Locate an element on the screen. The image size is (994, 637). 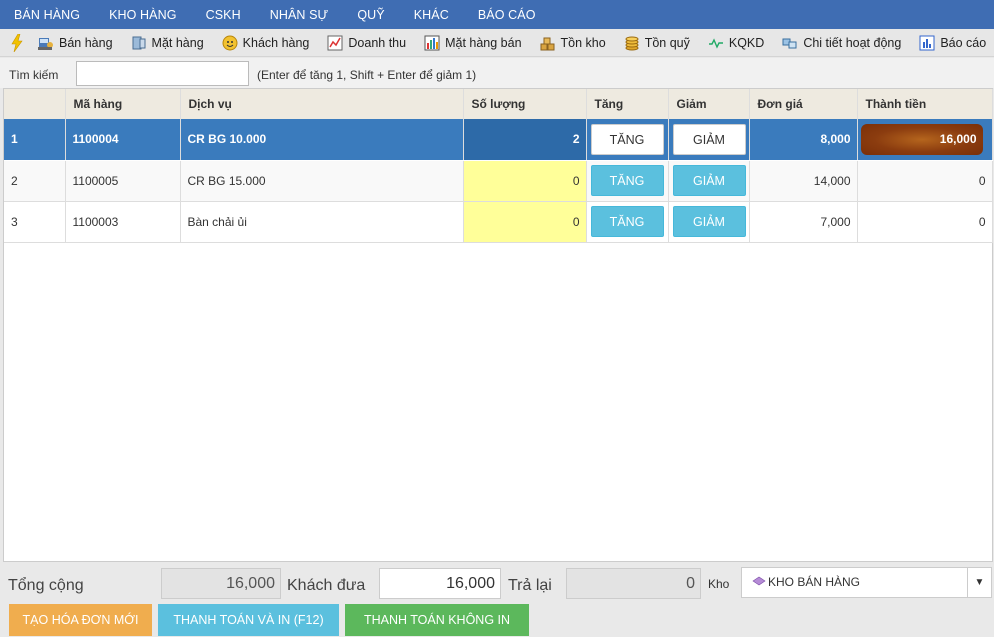
total-label: Tổng cộng is located at coordinates (46, 585).